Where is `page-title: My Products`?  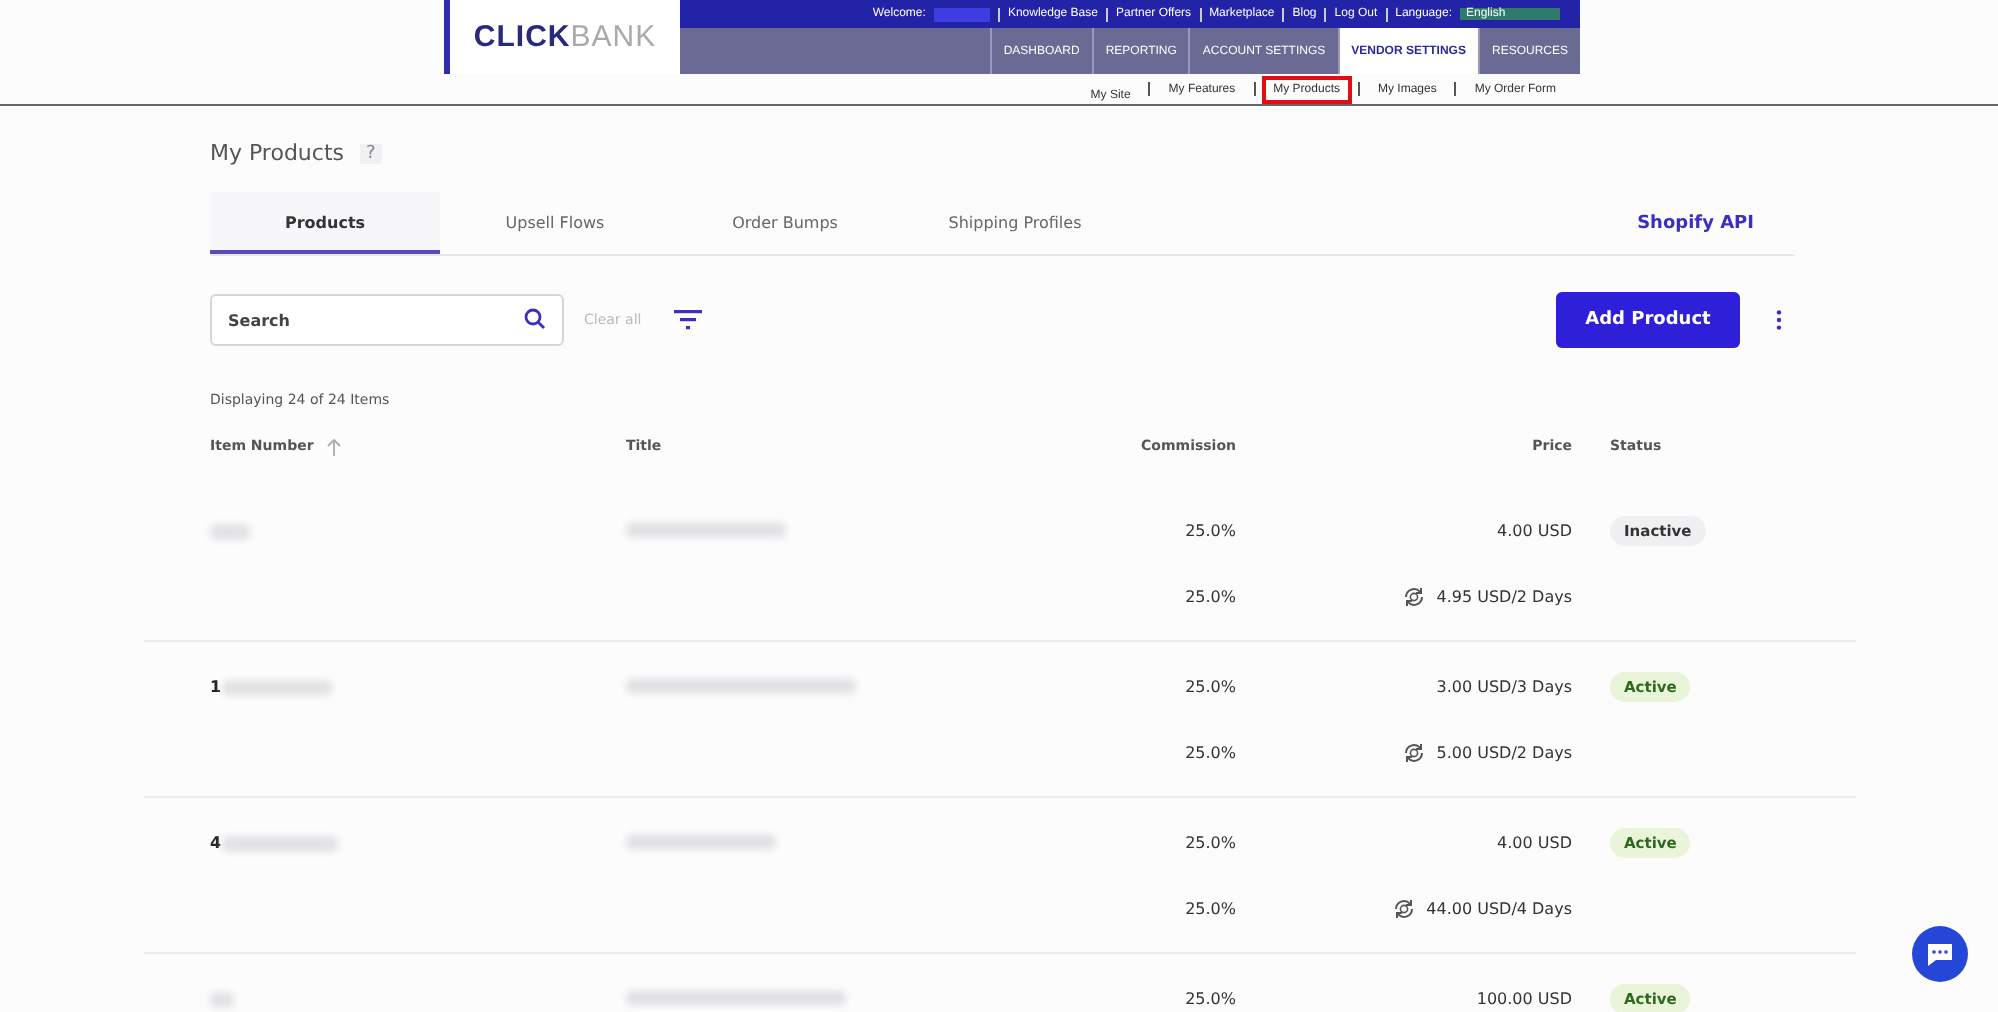 page-title: My Products is located at coordinates (277, 153).